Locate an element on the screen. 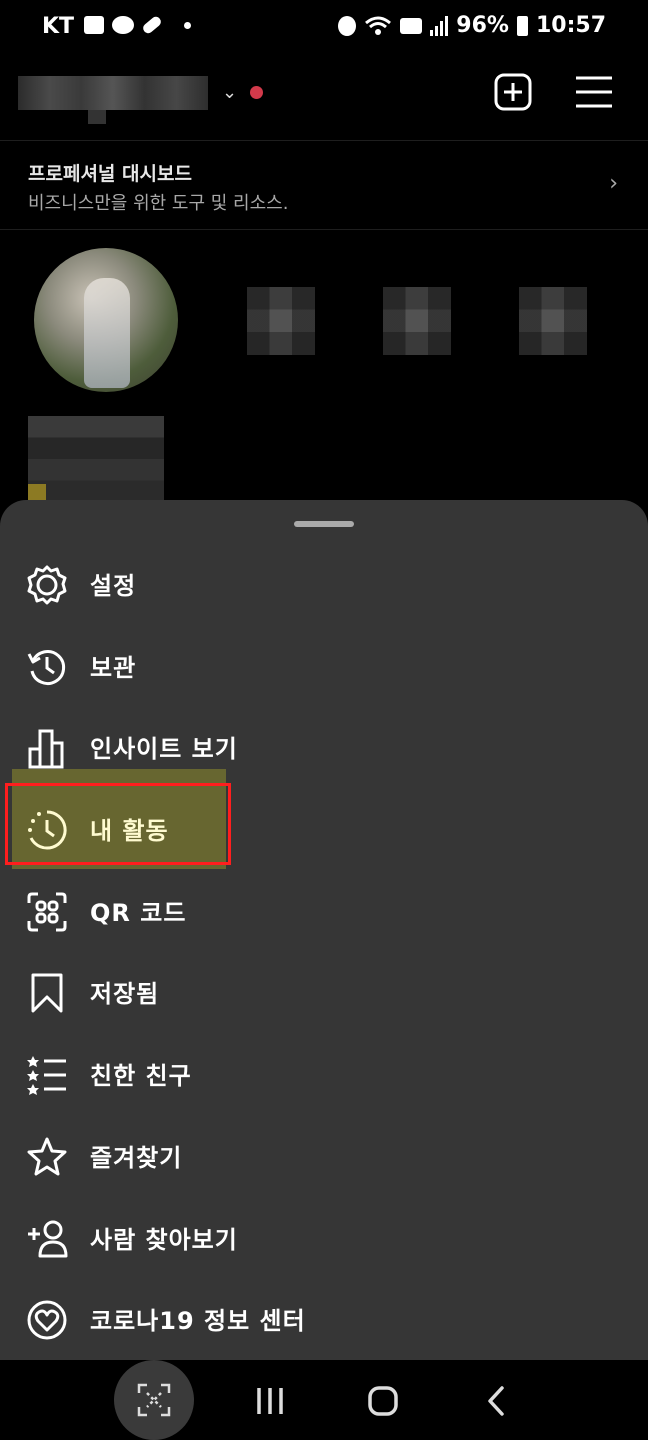  menu-item-insights: 인사이트 보기 is located at coordinates (324, 747).